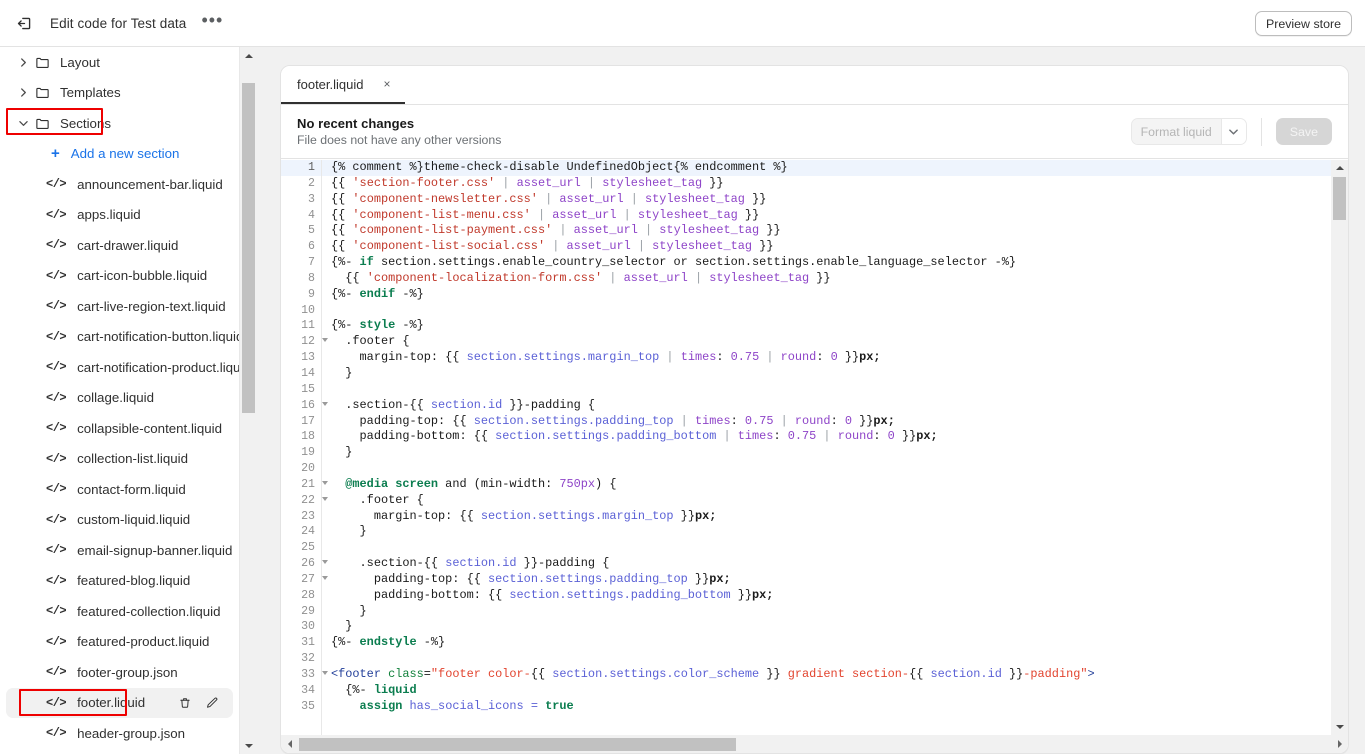  I want to click on sidebar-file-cart-notification-product-liquid: </> cart-notification-product.liquid, so click(122, 367).